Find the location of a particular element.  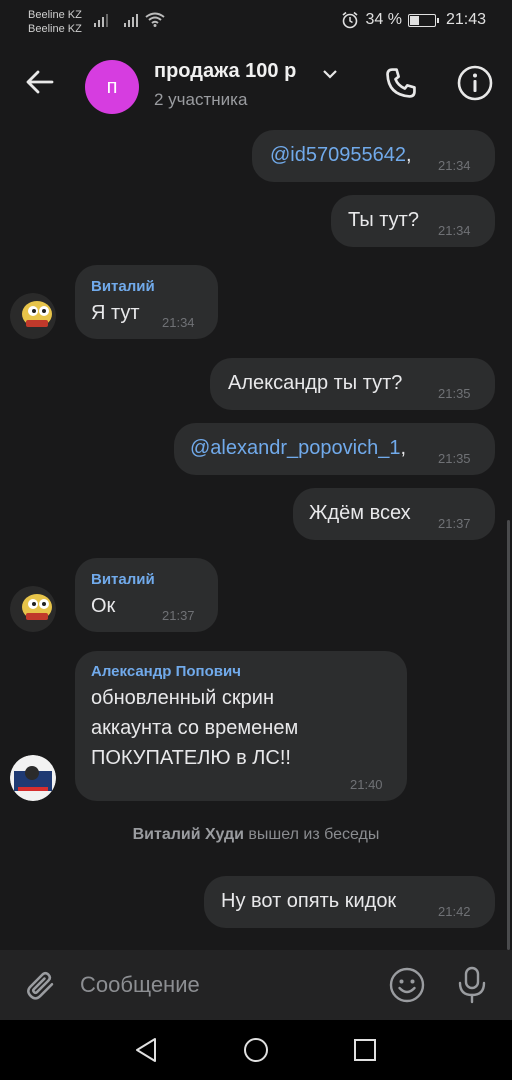

message-text: Ну вот опять кидок is located at coordinates (309, 901).